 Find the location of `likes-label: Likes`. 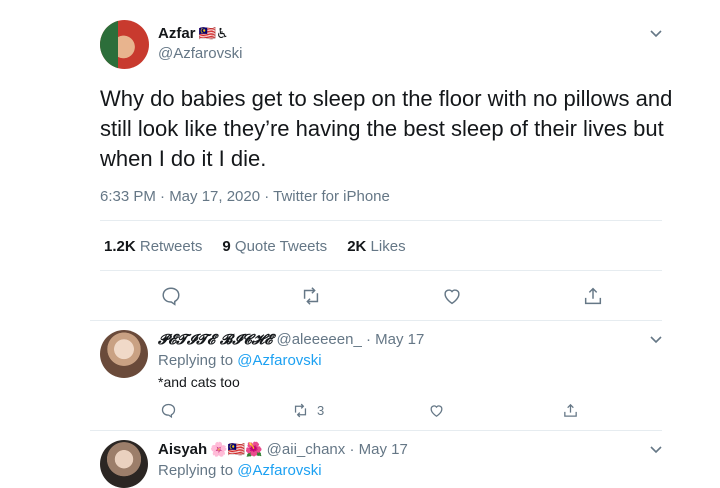

likes-label: Likes is located at coordinates (388, 246).